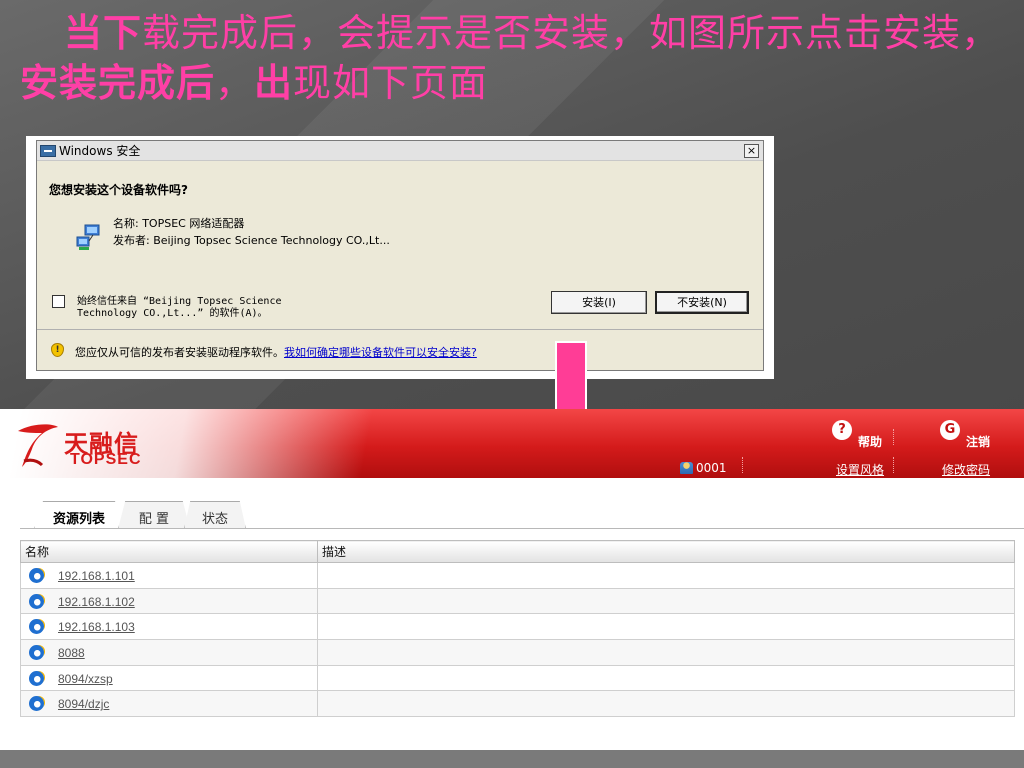  What do you see at coordinates (686, 468) in the screenshot?
I see `user-icon` at bounding box center [686, 468].